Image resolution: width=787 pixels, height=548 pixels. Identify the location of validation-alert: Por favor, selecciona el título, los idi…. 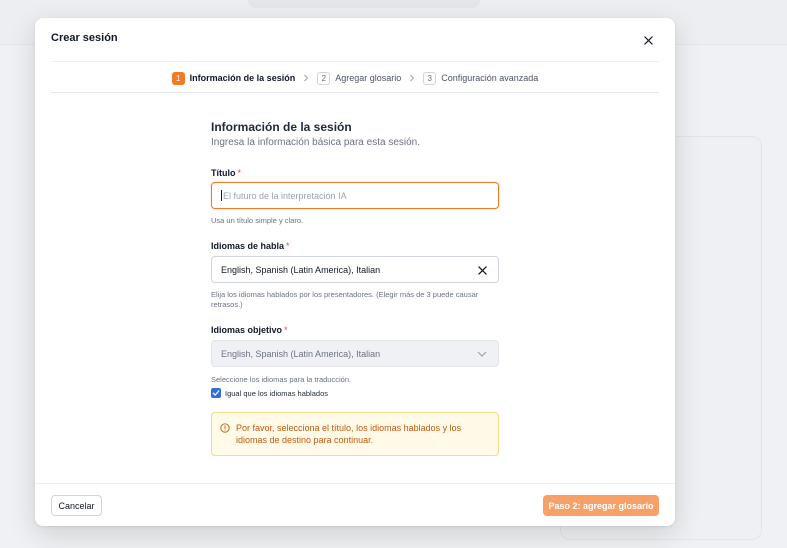
(355, 434).